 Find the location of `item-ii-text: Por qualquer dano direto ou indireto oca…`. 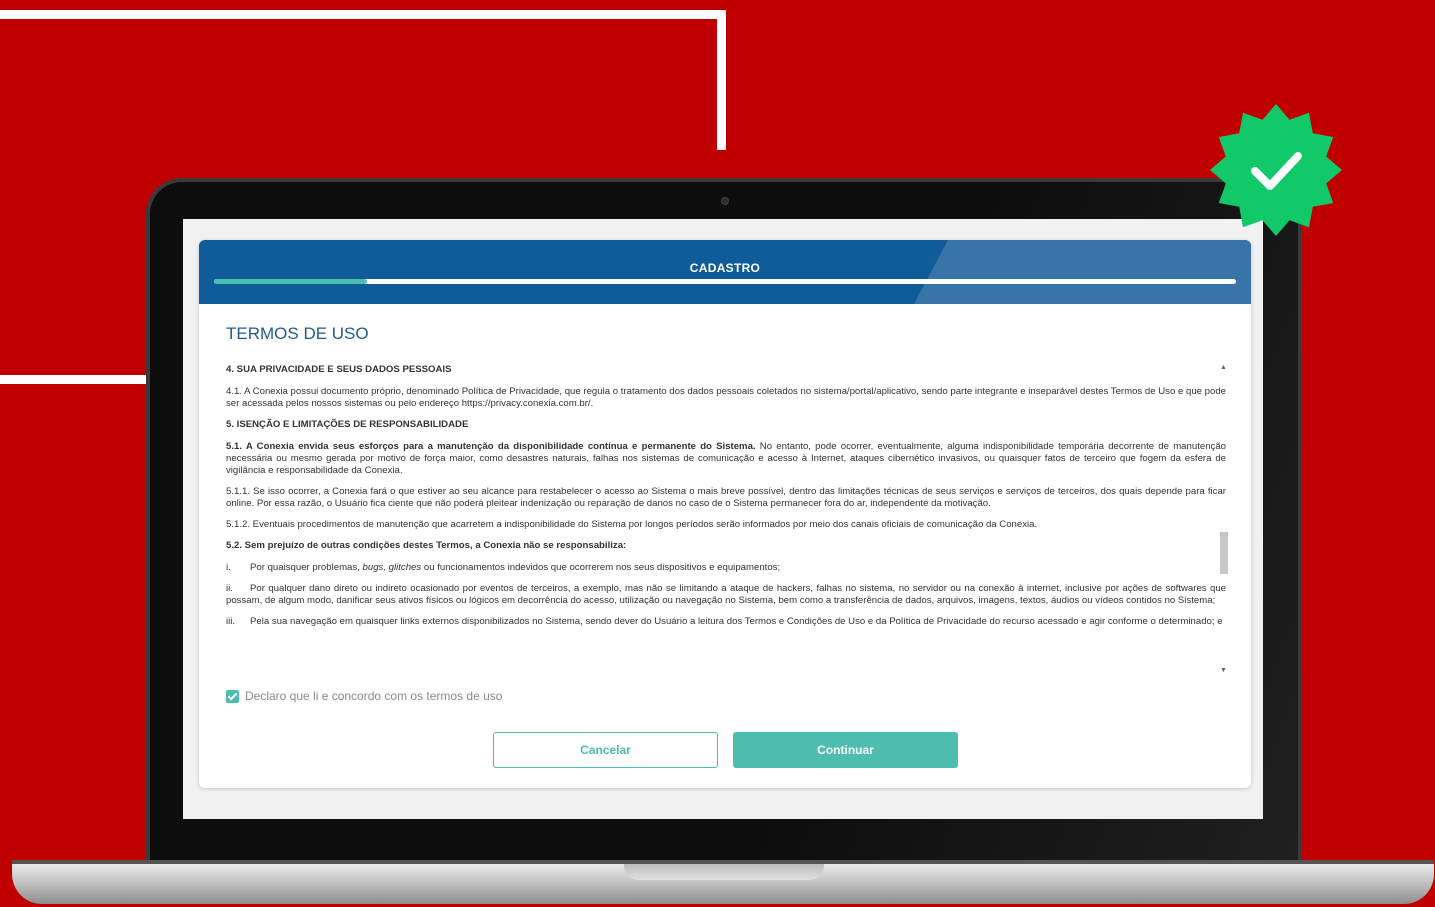

item-ii-text: Por qualquer dano direto ou indireto oca… is located at coordinates (726, 594).